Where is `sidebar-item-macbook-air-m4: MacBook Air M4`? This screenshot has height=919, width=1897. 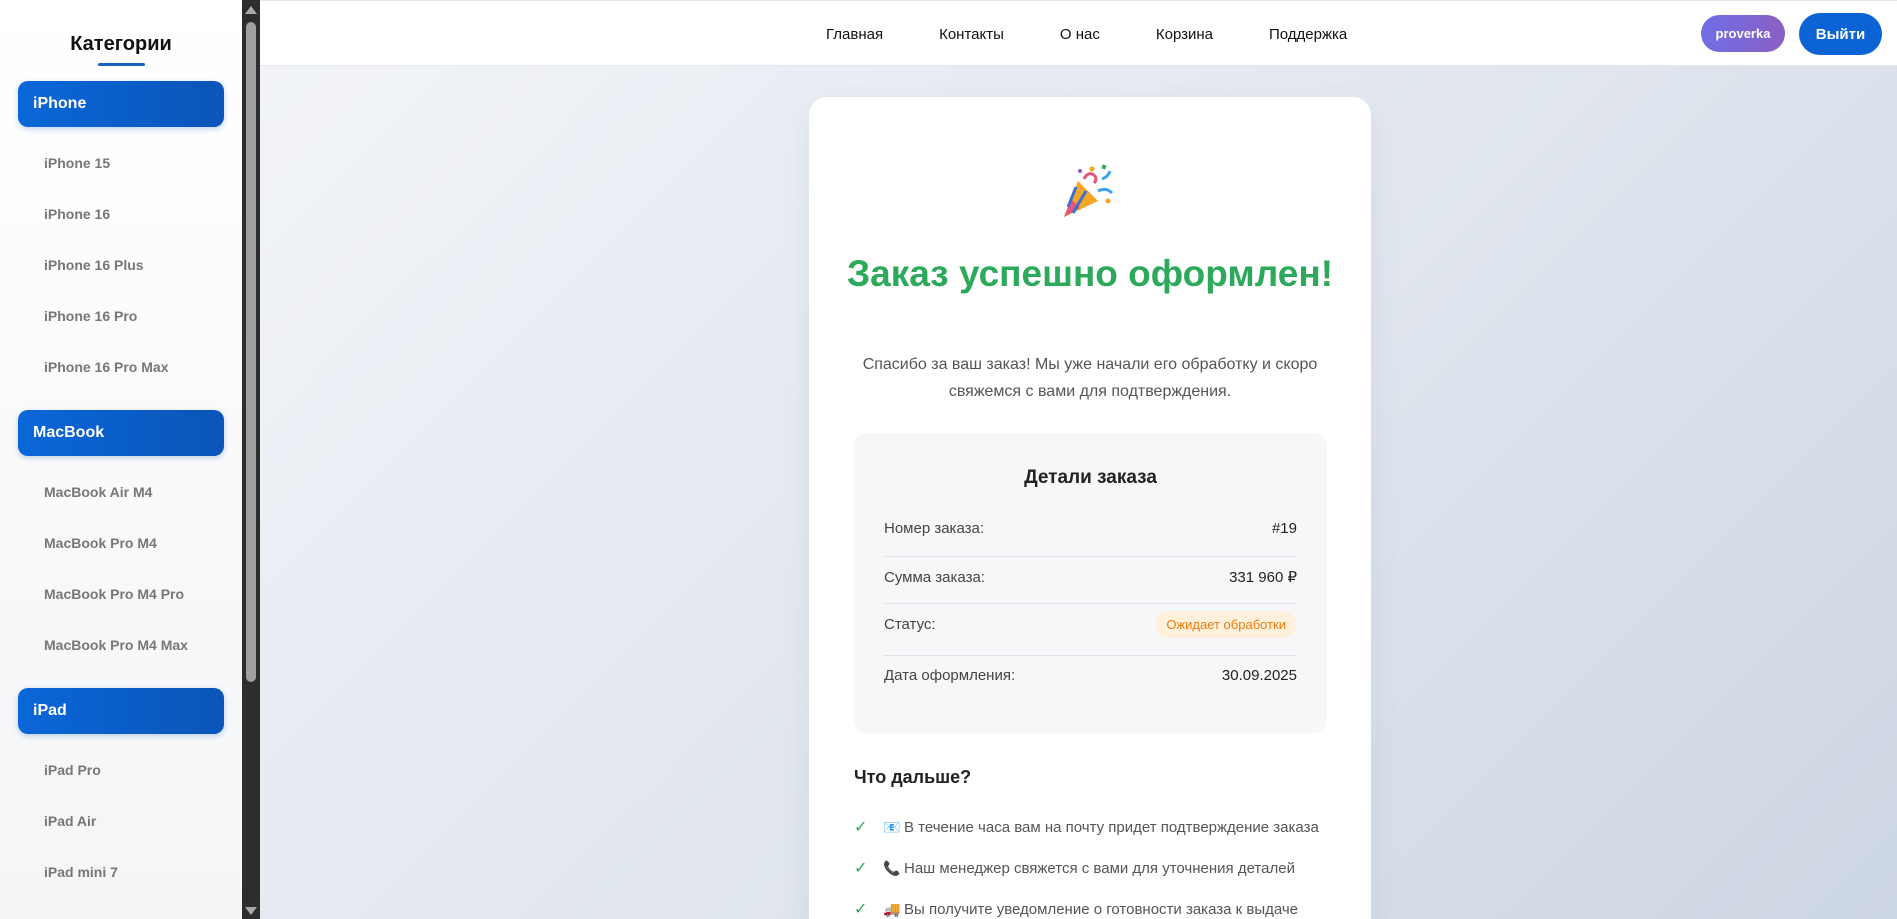
sidebar-item-macbook-air-m4: MacBook Air M4 is located at coordinates (121, 491).